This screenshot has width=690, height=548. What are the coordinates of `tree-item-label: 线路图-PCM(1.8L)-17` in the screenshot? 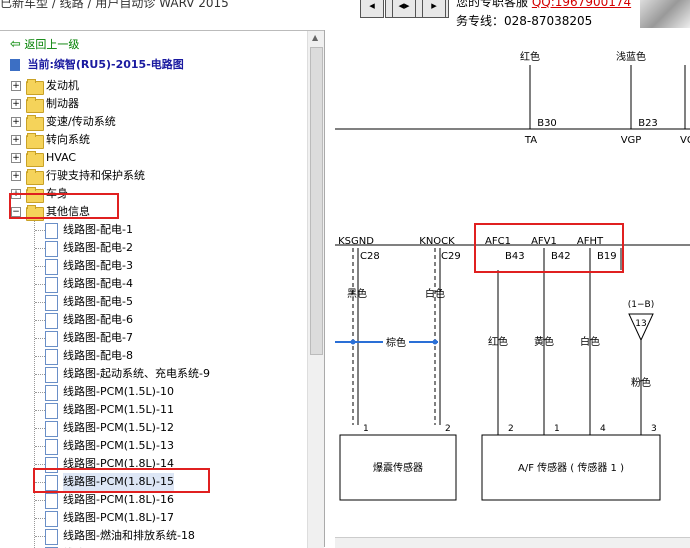 It's located at (118, 518).